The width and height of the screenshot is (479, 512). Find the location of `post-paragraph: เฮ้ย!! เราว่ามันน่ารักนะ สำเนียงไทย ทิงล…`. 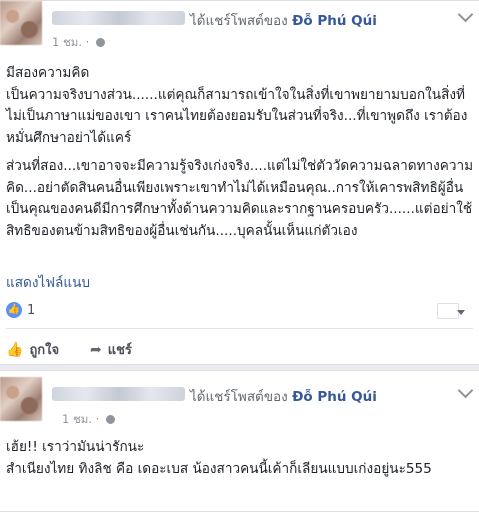

post-paragraph: เฮ้ย!! เราว่ามันน่ารักนะ สำเนียงไทย ทิงล… is located at coordinates (219, 458).